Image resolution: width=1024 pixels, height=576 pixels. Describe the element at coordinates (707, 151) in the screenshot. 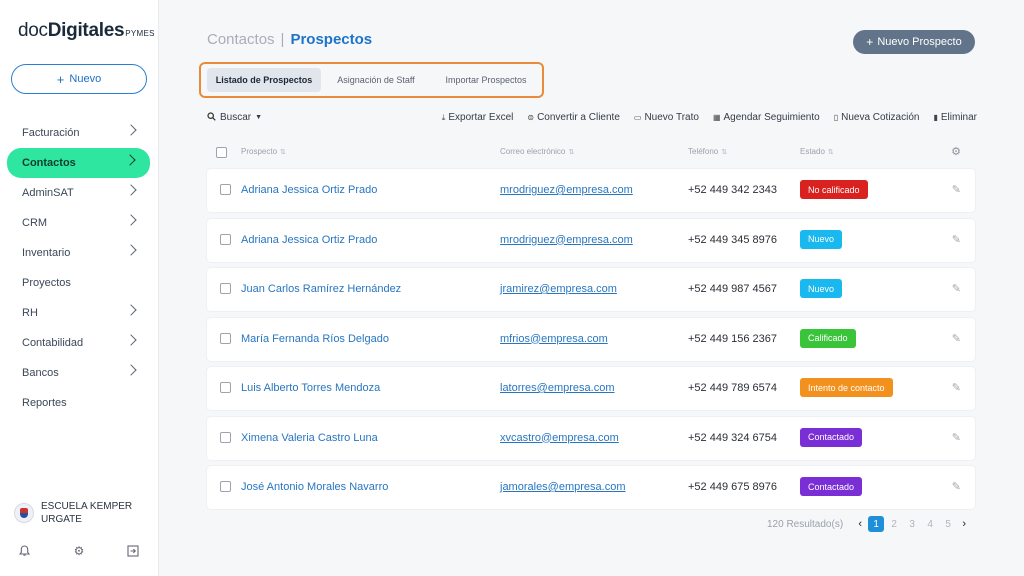

I see `column-phone: Teléfono ⇅` at that location.